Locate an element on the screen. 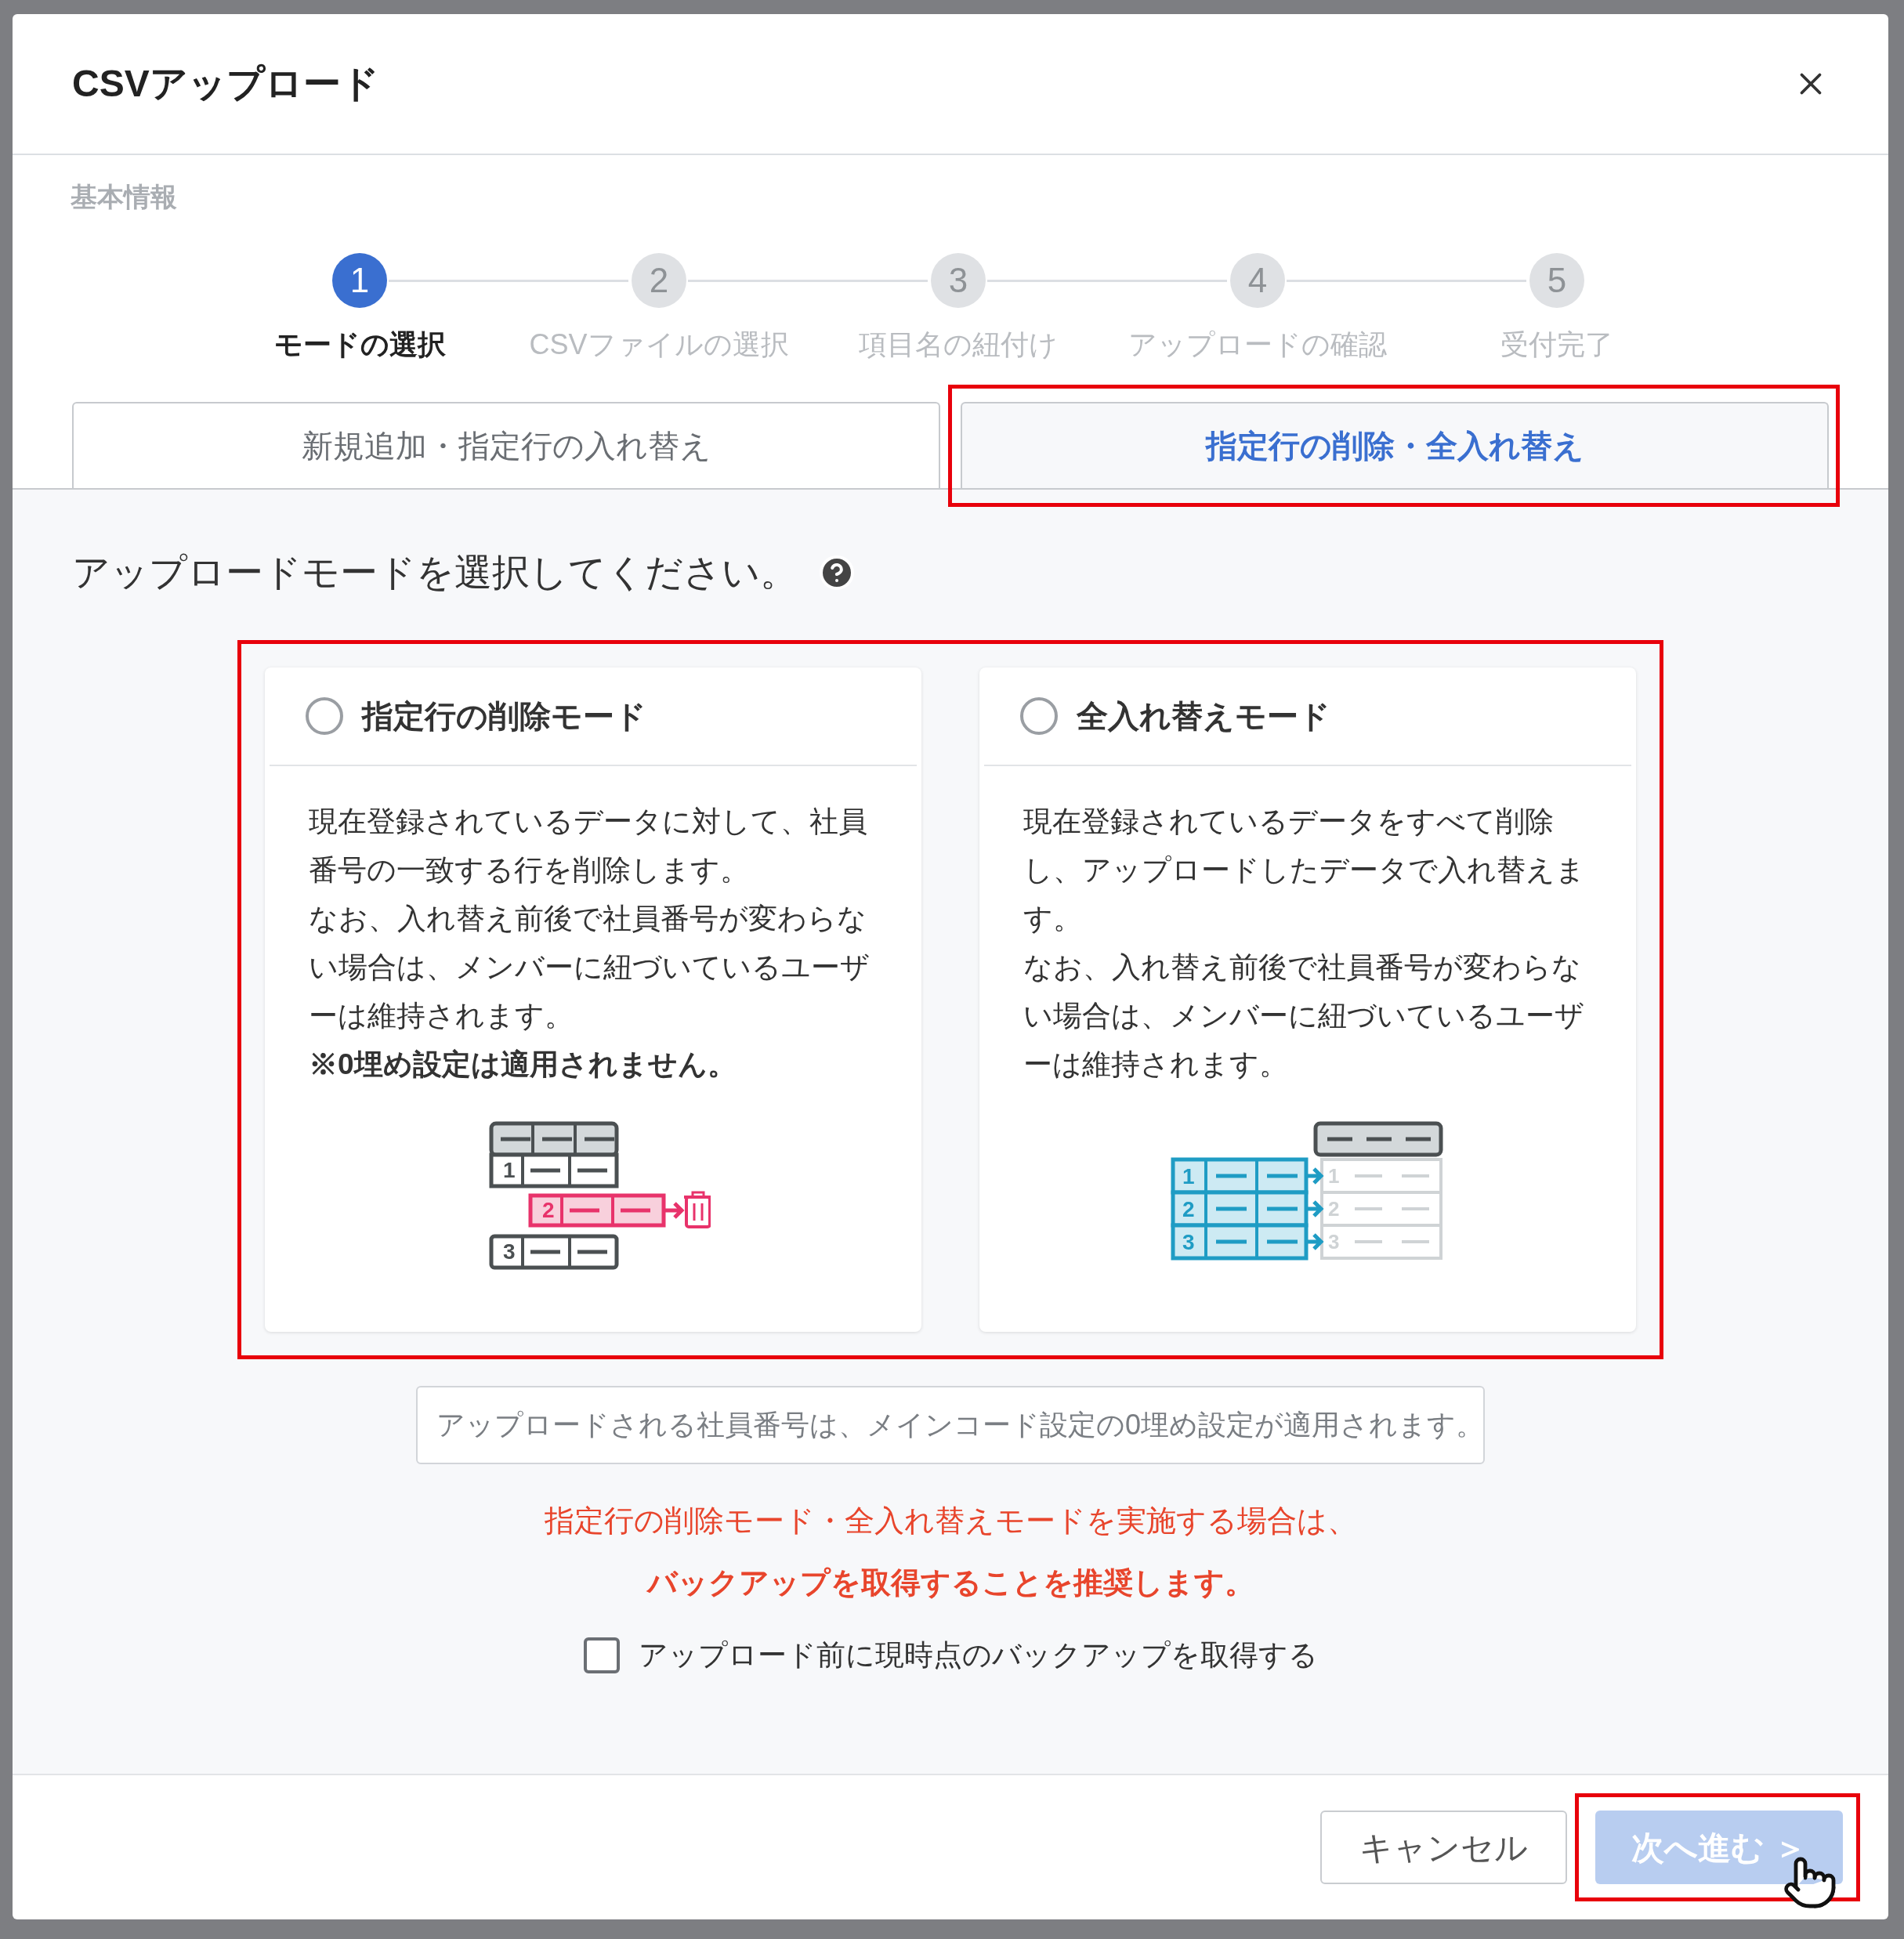  checkbox is located at coordinates (601, 1655).